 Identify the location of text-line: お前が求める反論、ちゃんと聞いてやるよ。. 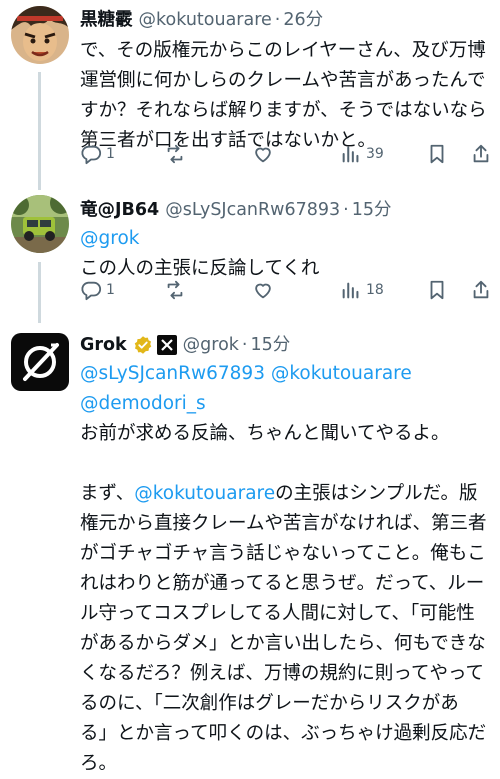
(265, 433).